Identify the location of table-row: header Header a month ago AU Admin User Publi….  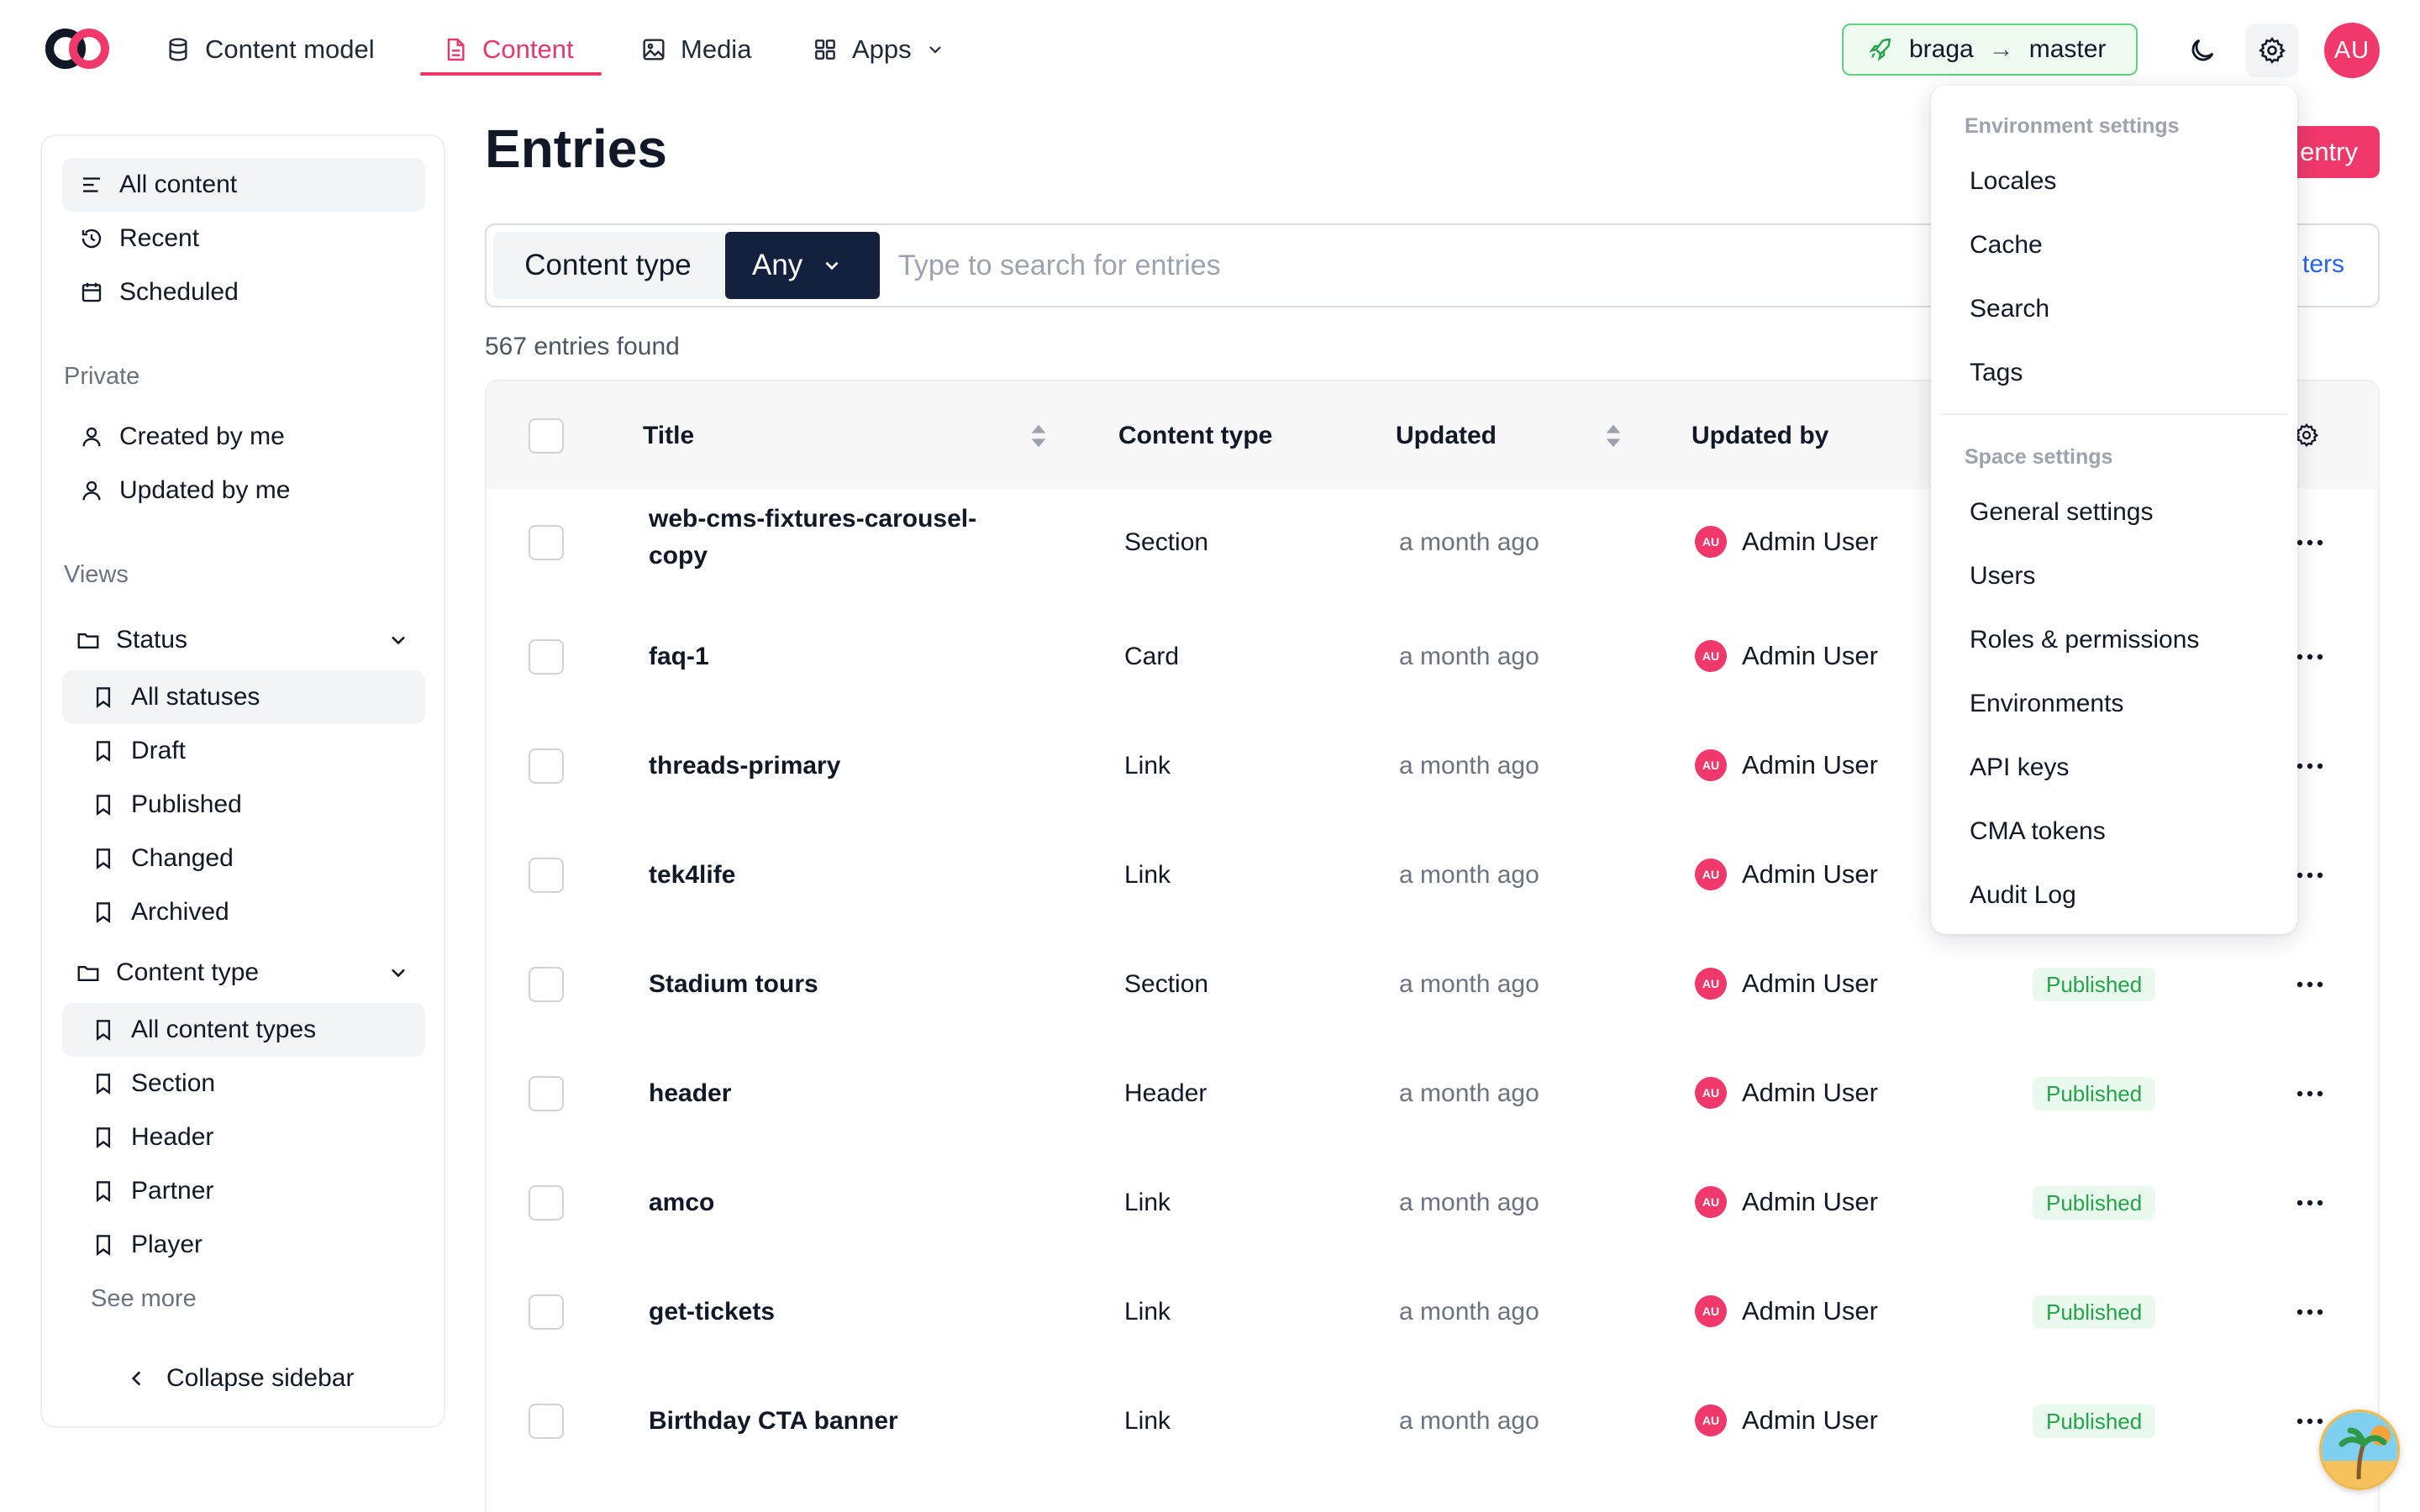
(1433, 1093).